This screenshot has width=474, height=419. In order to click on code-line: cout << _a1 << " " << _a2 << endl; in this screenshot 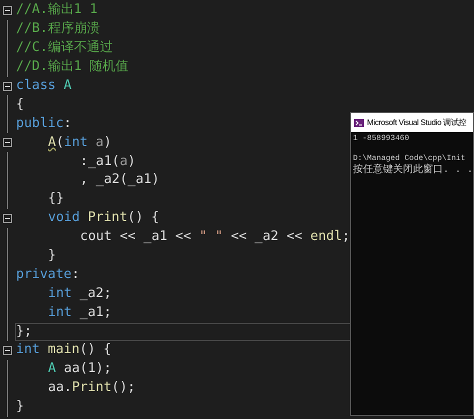, I will do `click(215, 237)`.